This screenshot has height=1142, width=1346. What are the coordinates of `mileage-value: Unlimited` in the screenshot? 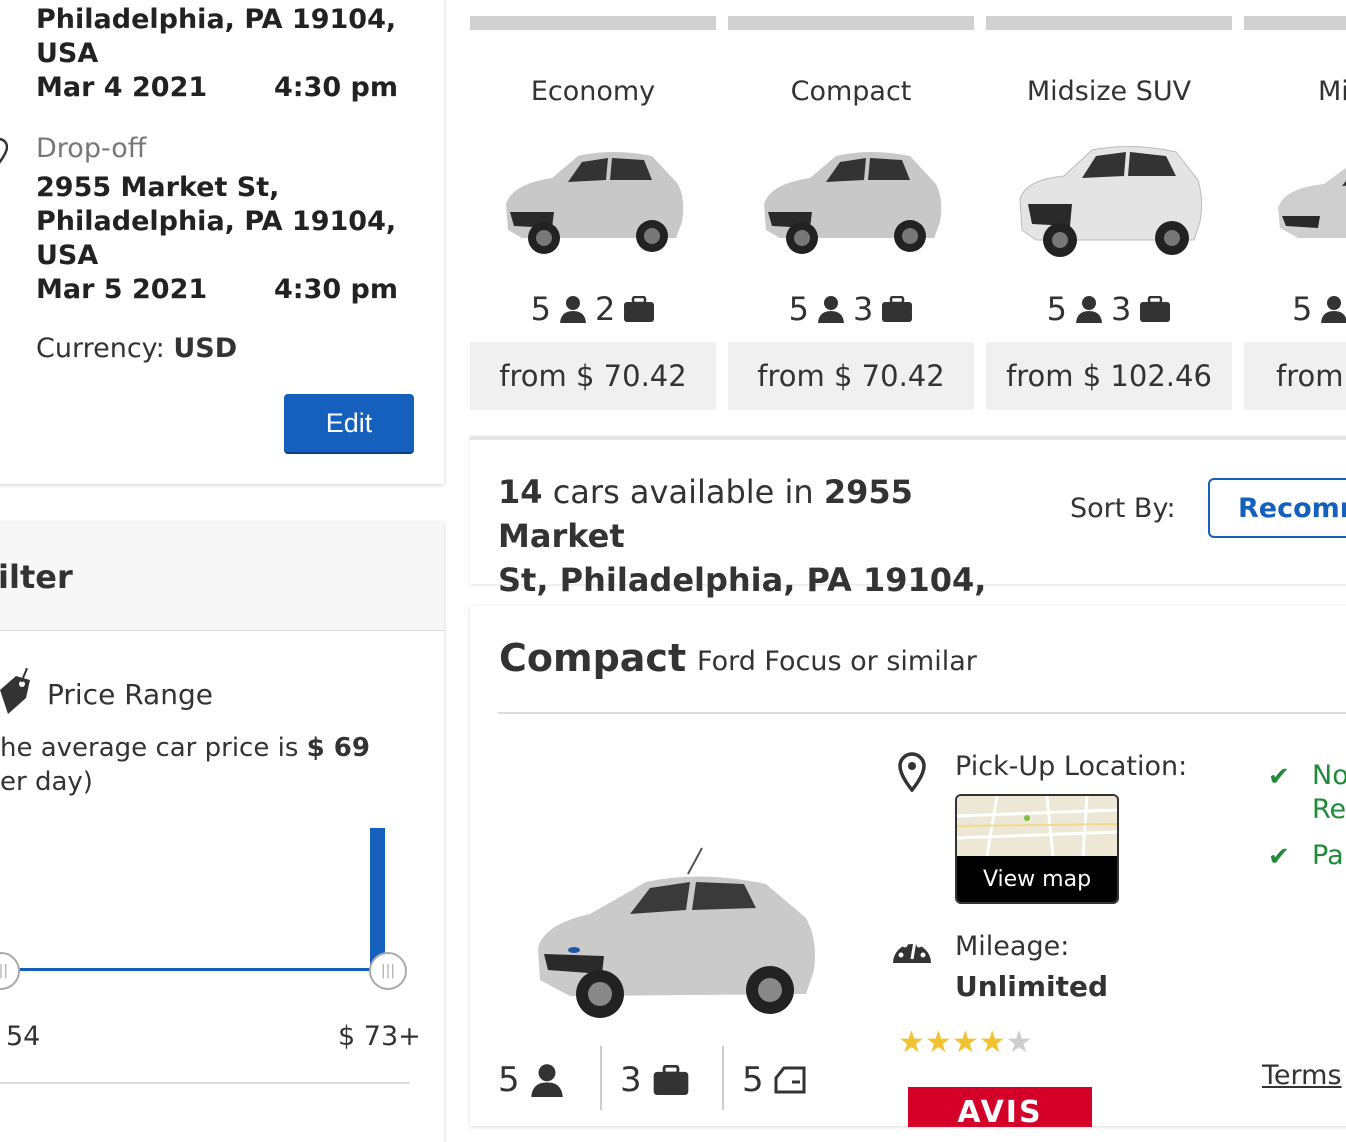 It's located at (1032, 986).